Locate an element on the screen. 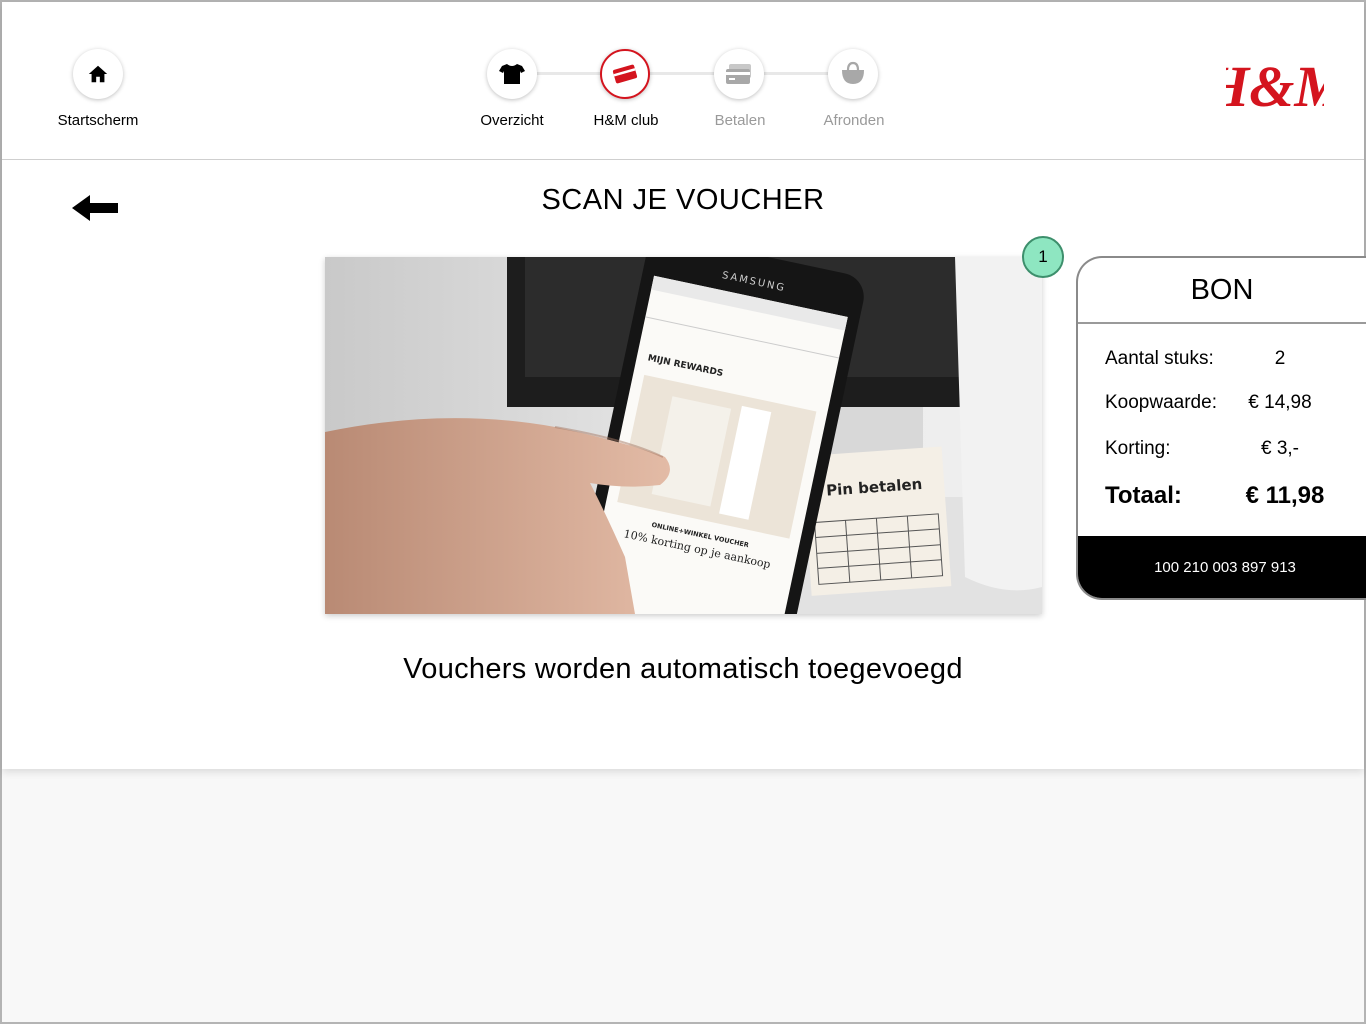 The width and height of the screenshot is (1366, 1024). step-afronden-button is located at coordinates (853, 74).